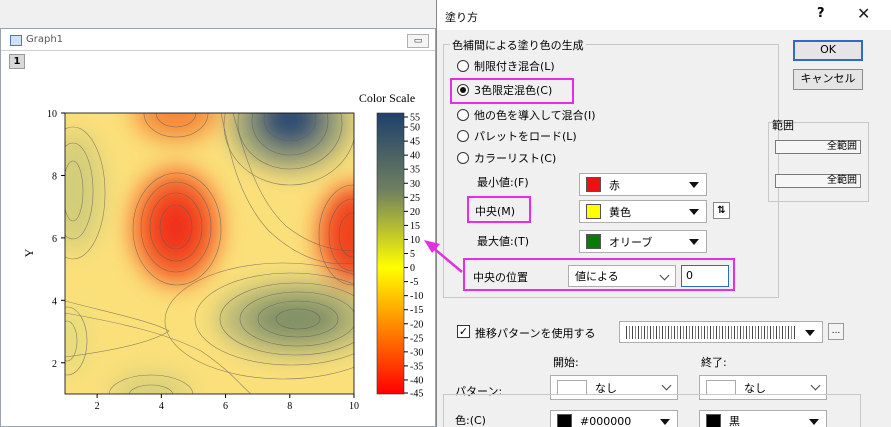 Image resolution: width=891 pixels, height=427 pixels. What do you see at coordinates (416, 380) in the screenshot?
I see `colorbar-tick-label: -40` at bounding box center [416, 380].